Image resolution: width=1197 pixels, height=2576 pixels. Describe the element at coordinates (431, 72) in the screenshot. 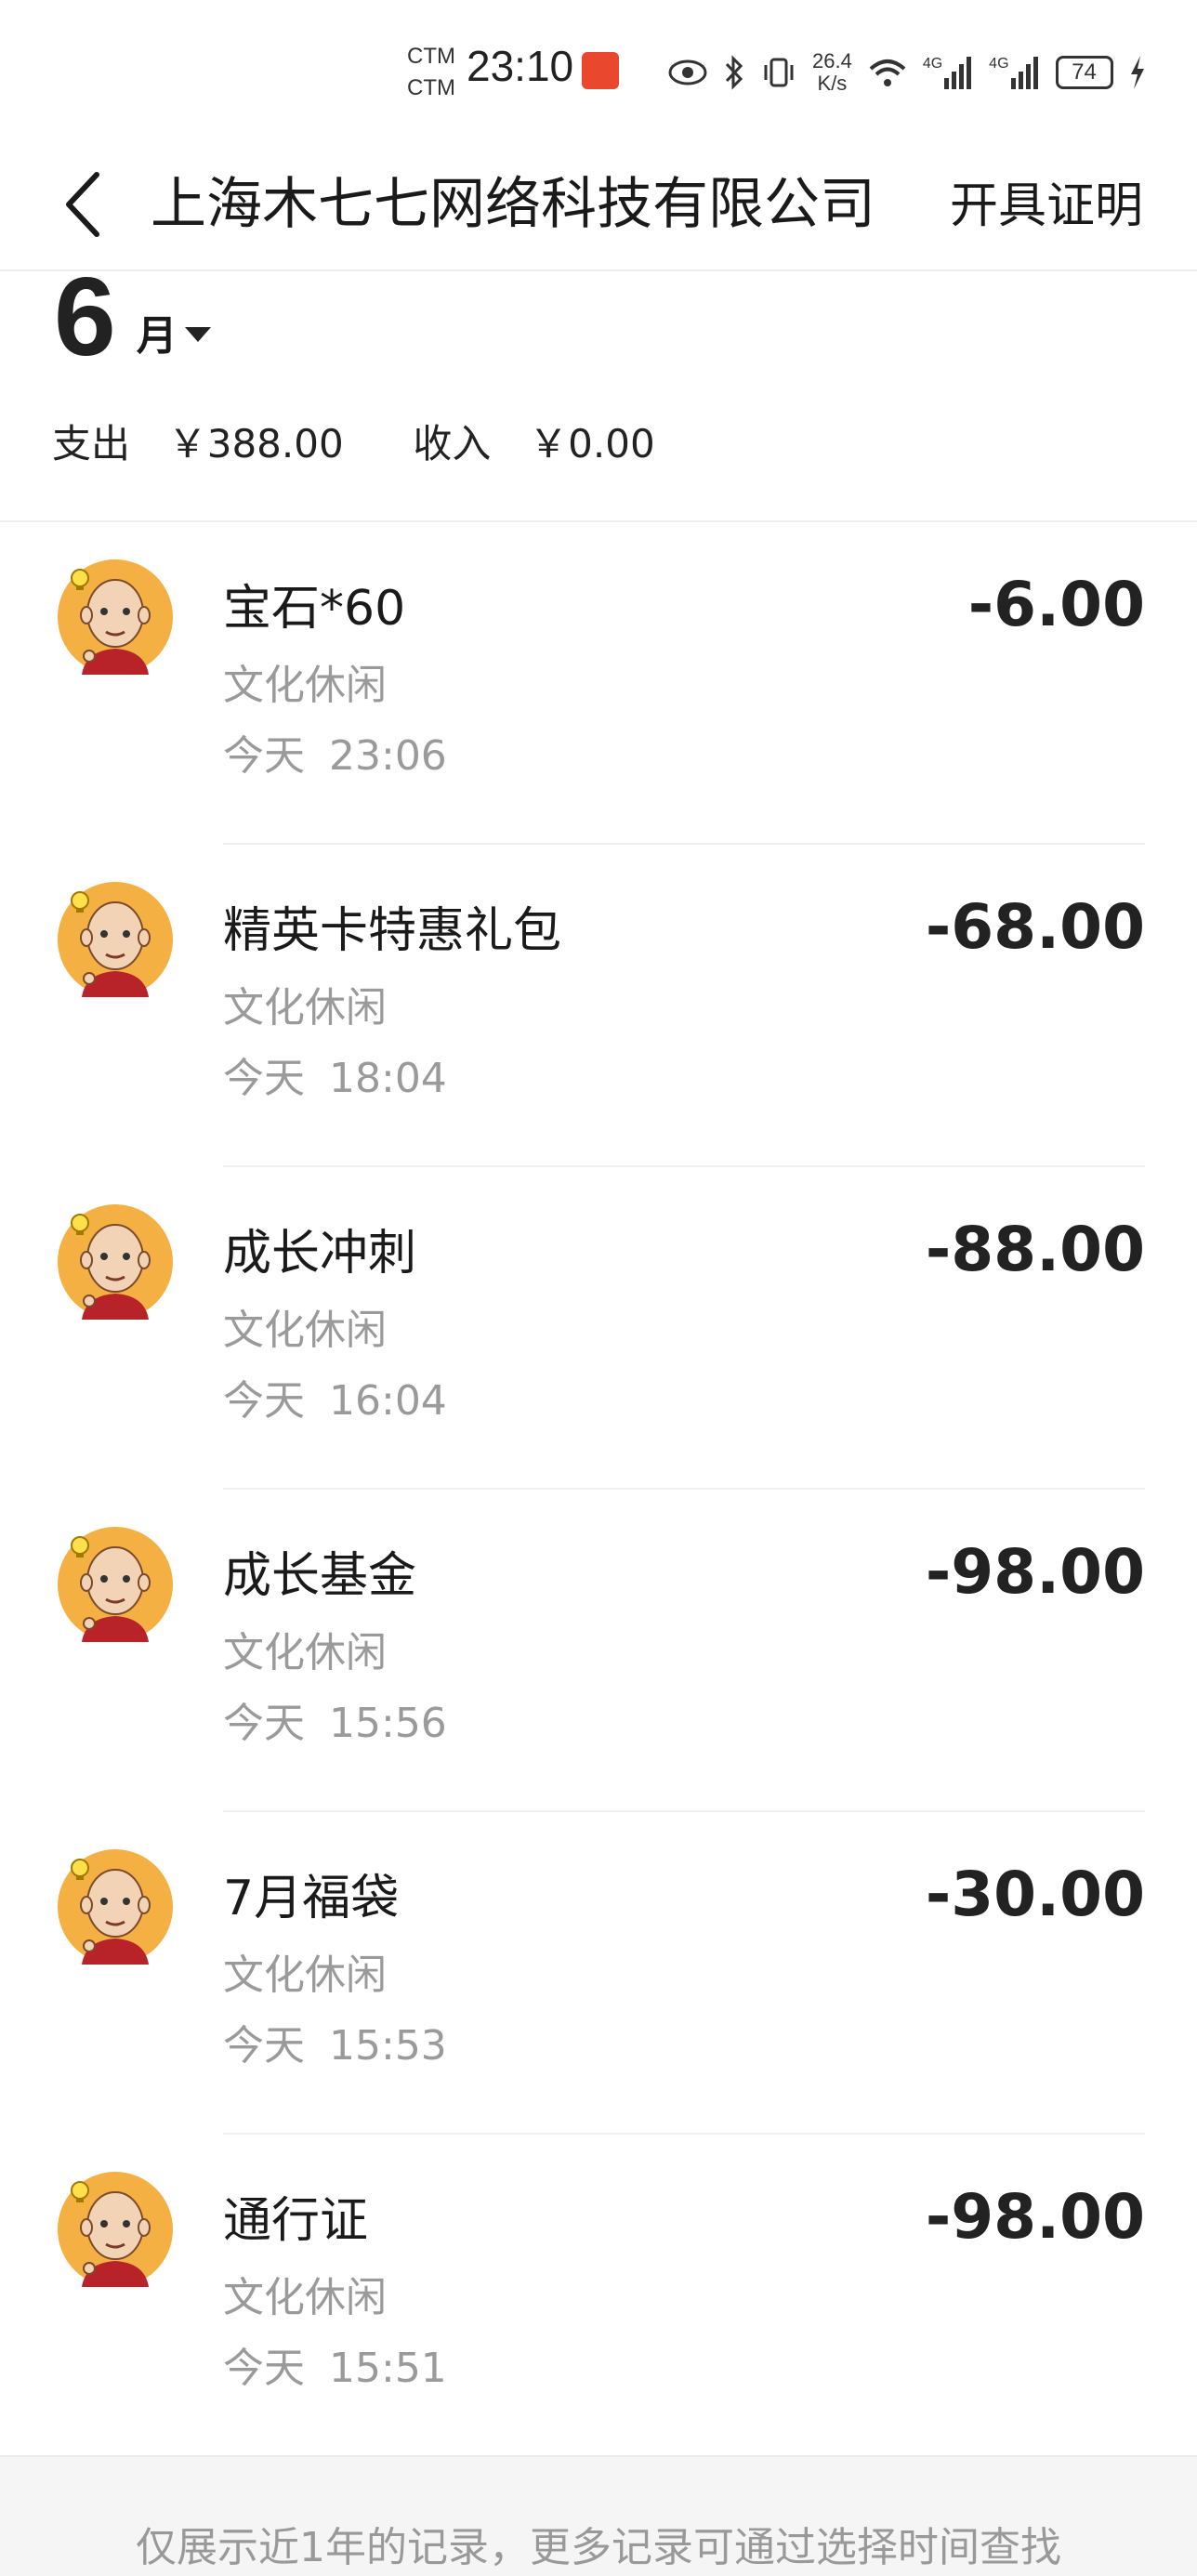

I see `carrier-labels: CTM CTM` at that location.